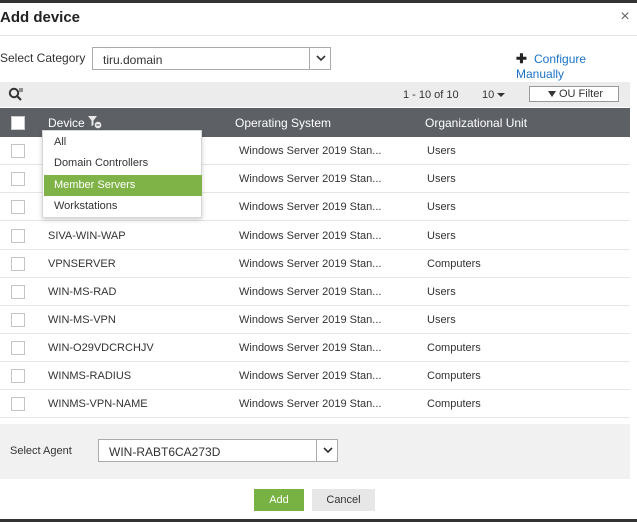  Describe the element at coordinates (82, 264) in the screenshot. I see `device-name: VPNSERVER` at that location.